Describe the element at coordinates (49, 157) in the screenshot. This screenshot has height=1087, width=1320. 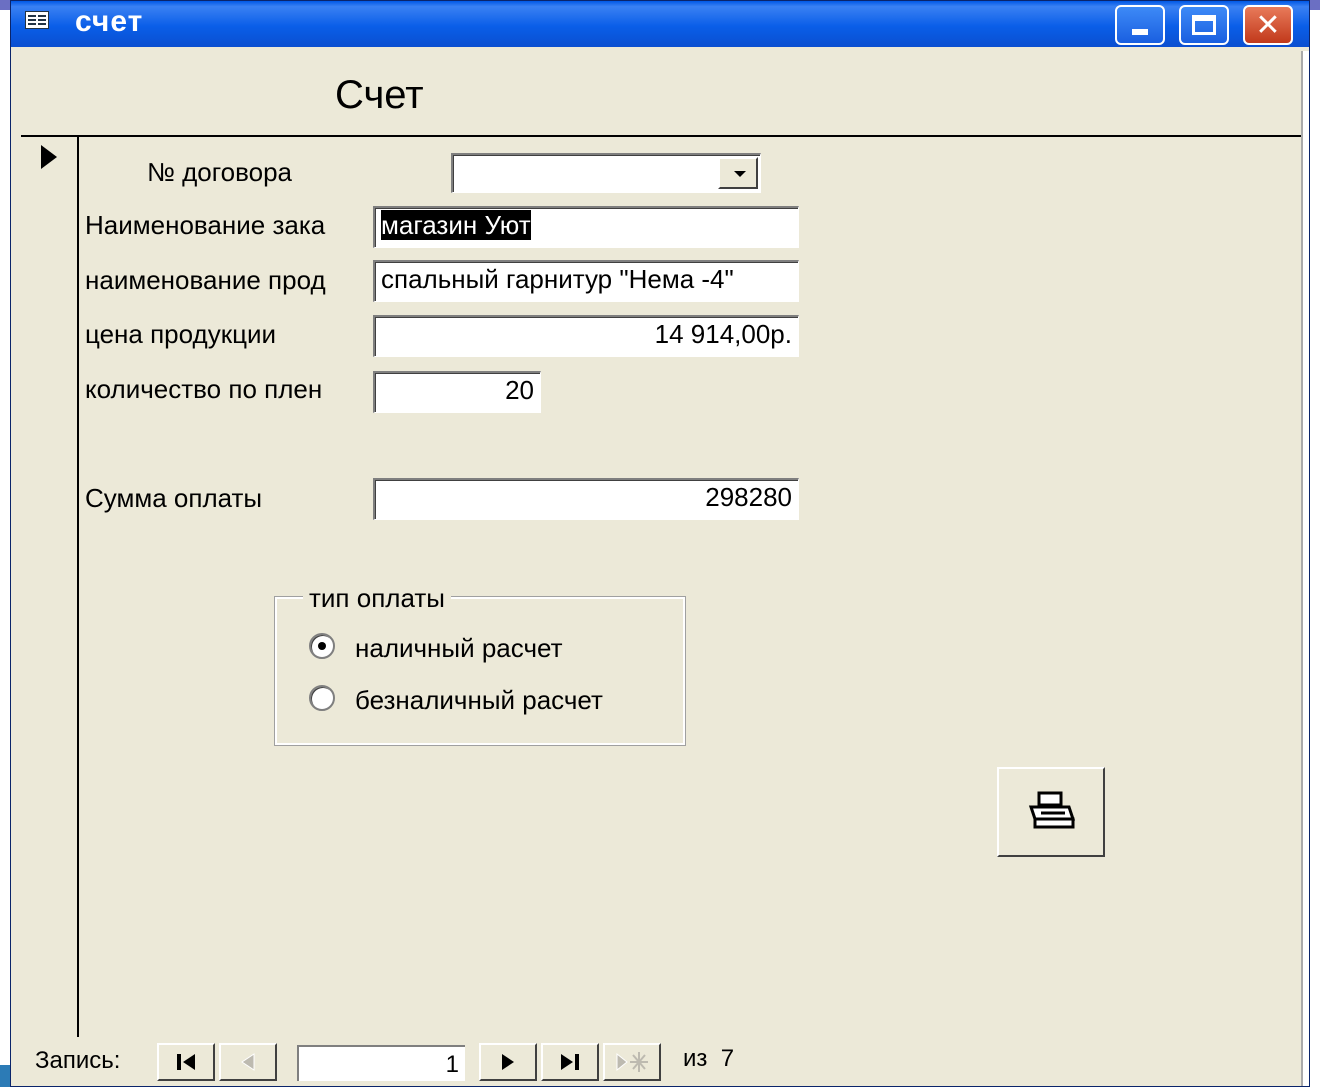
I see `current-record-arrow-icon` at that location.